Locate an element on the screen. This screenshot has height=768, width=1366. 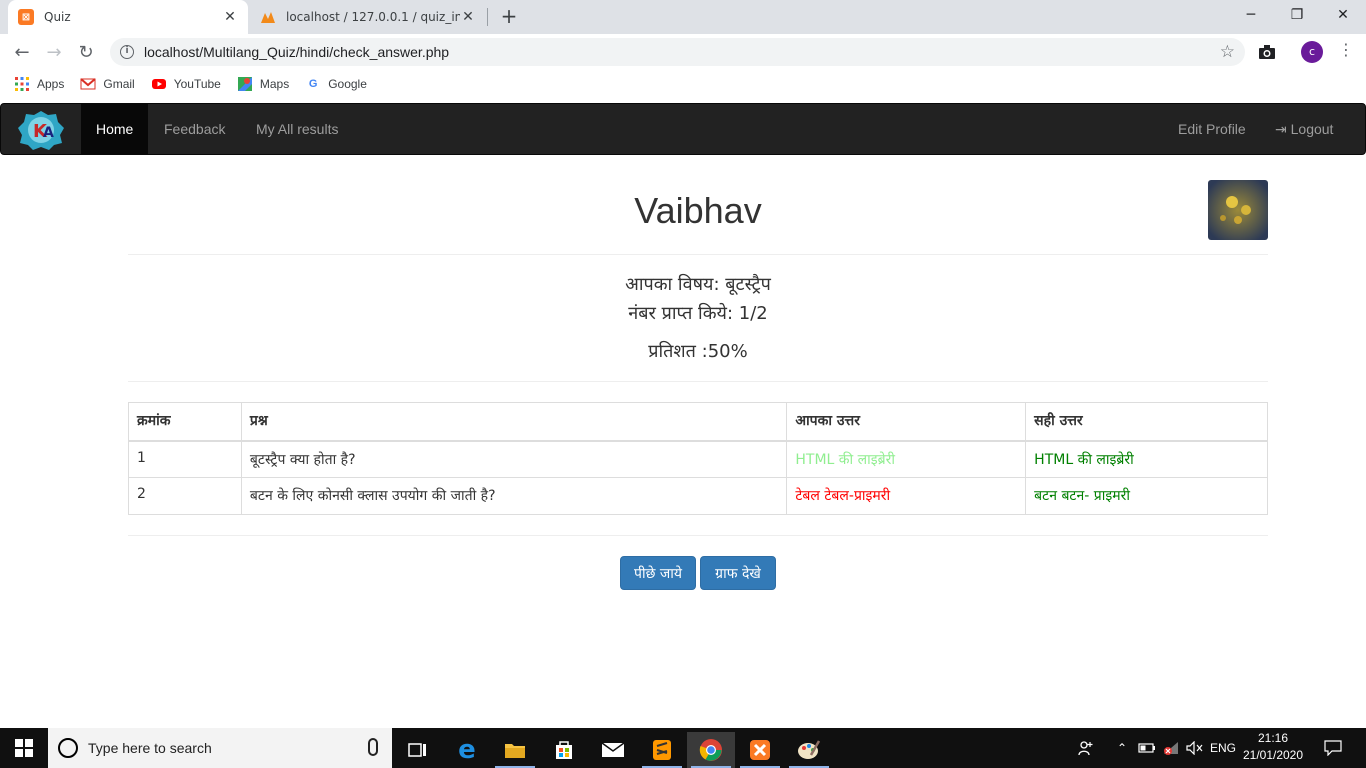
site-logo: K A is located at coordinates (41, 130).